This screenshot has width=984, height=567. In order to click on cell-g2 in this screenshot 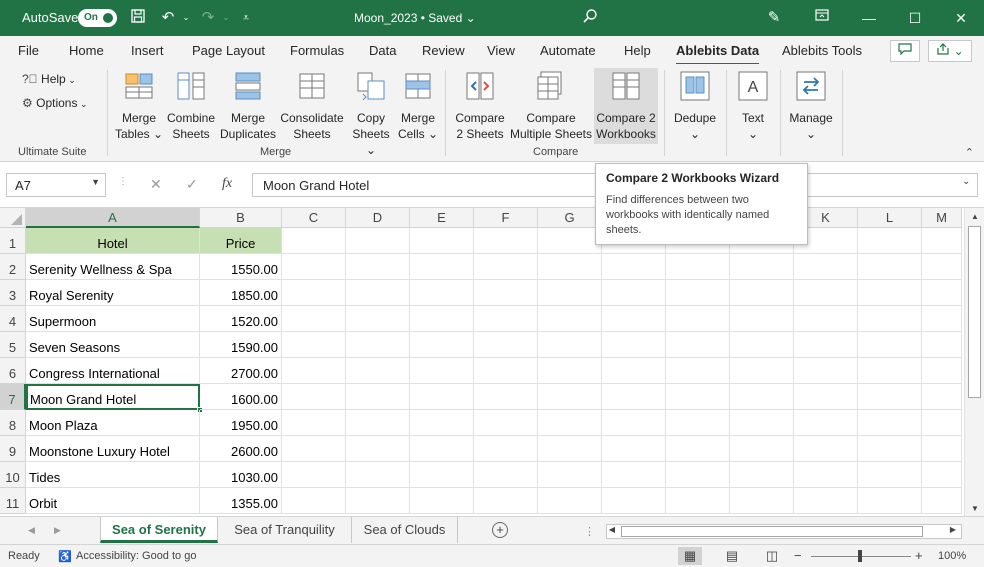, I will do `click(570, 267)`.